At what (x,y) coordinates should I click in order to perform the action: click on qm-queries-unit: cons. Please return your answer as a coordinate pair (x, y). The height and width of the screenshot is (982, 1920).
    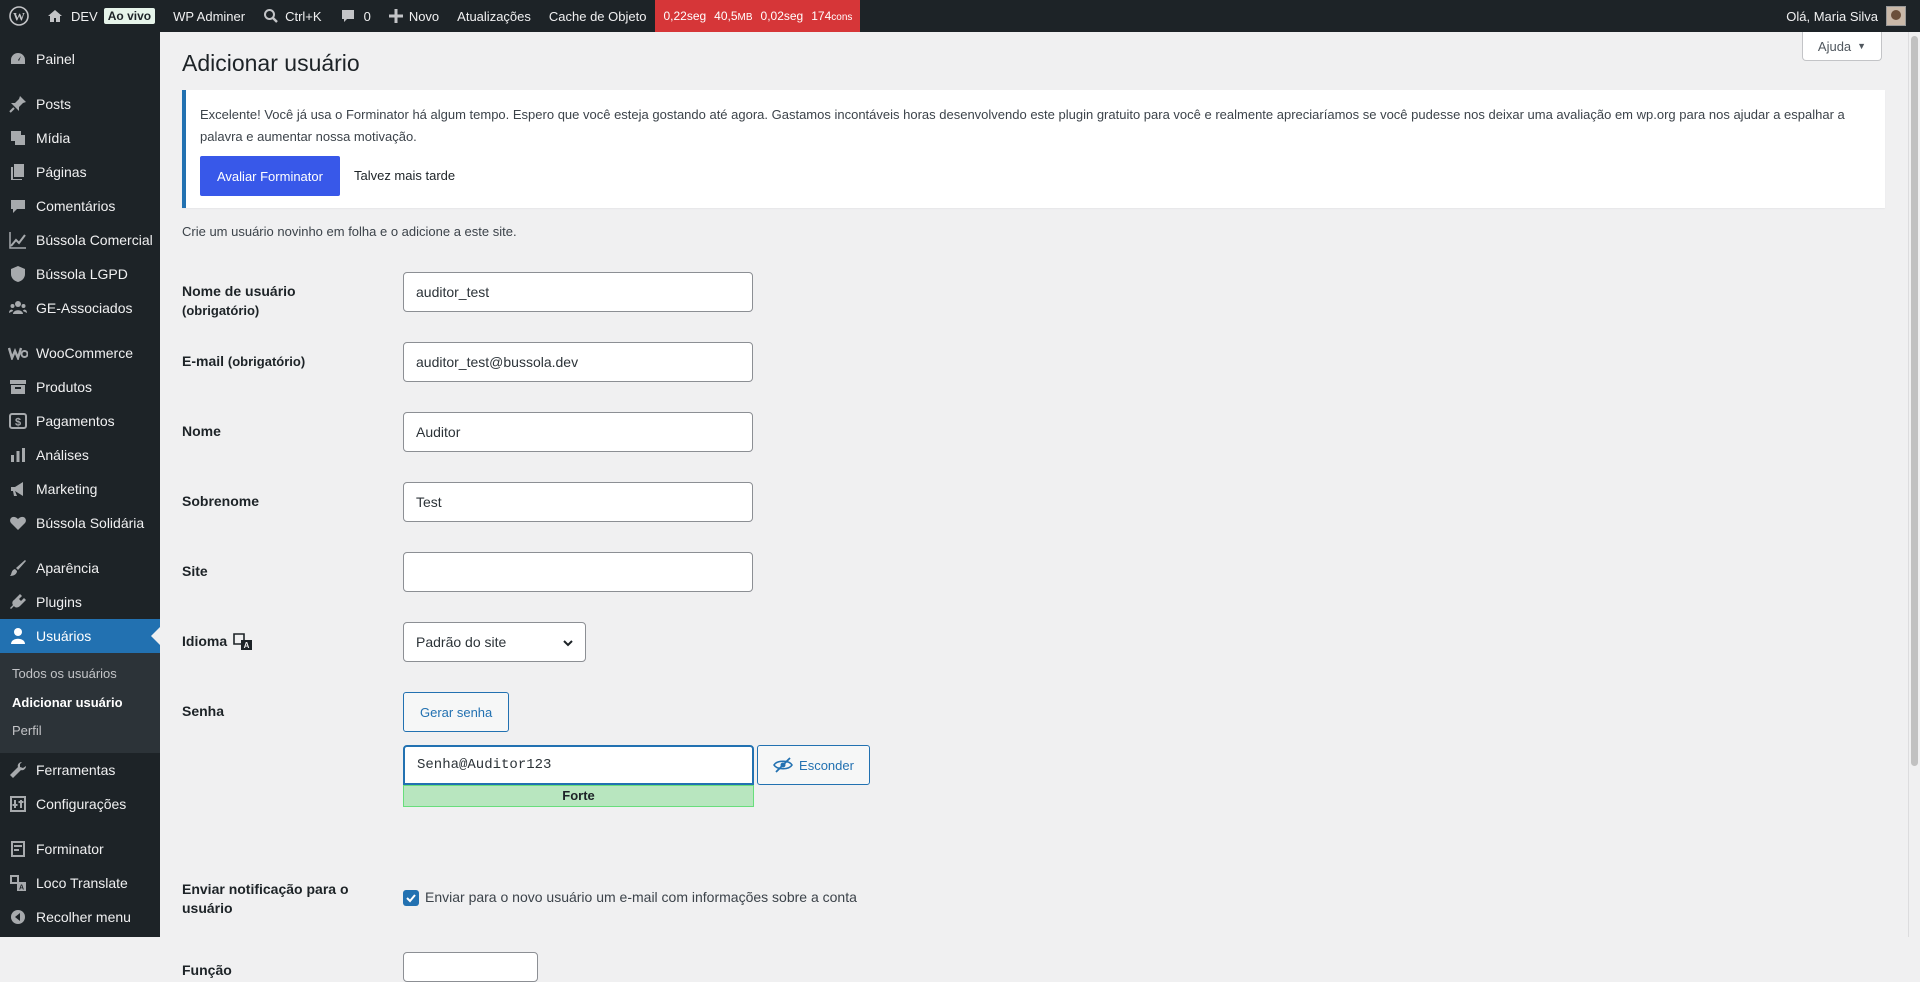
    Looking at the image, I should click on (842, 17).